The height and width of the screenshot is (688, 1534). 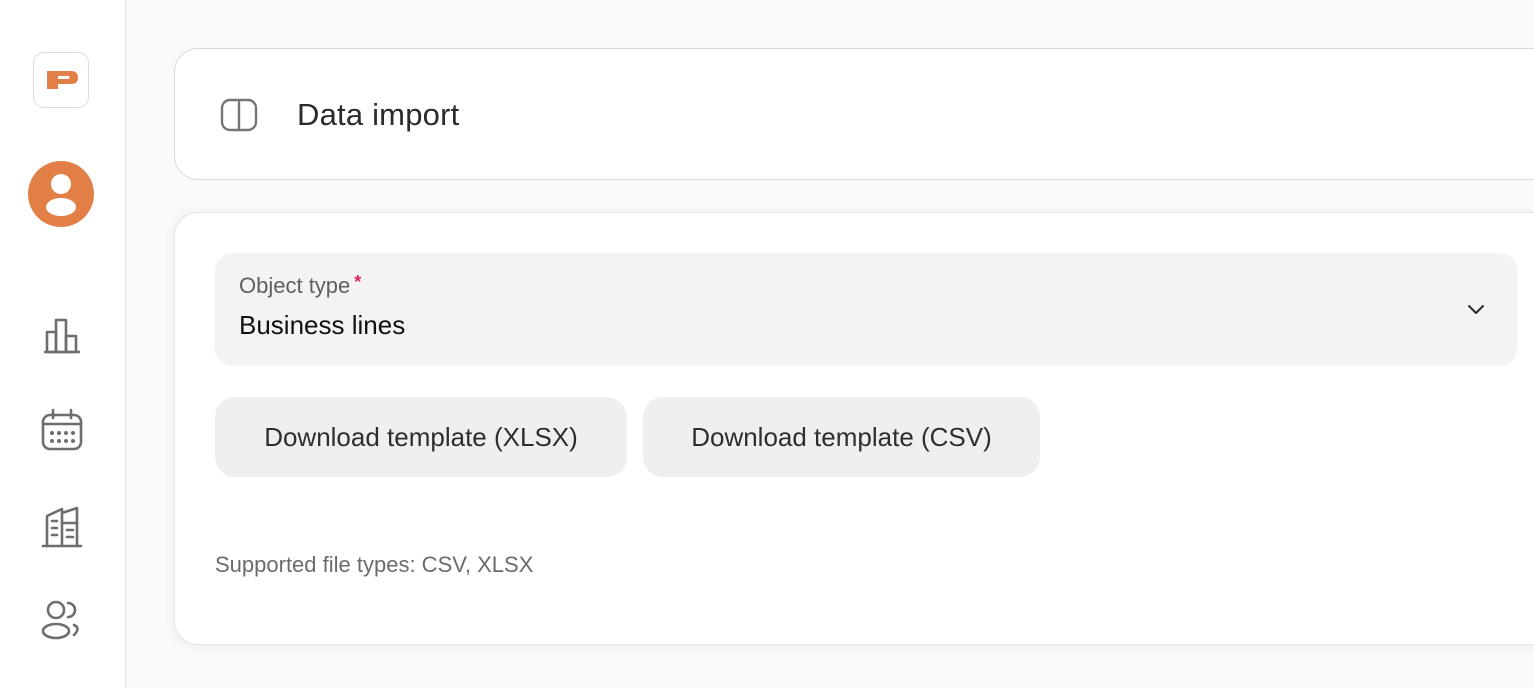 I want to click on object-type-label-text: Object type, so click(x=295, y=285).